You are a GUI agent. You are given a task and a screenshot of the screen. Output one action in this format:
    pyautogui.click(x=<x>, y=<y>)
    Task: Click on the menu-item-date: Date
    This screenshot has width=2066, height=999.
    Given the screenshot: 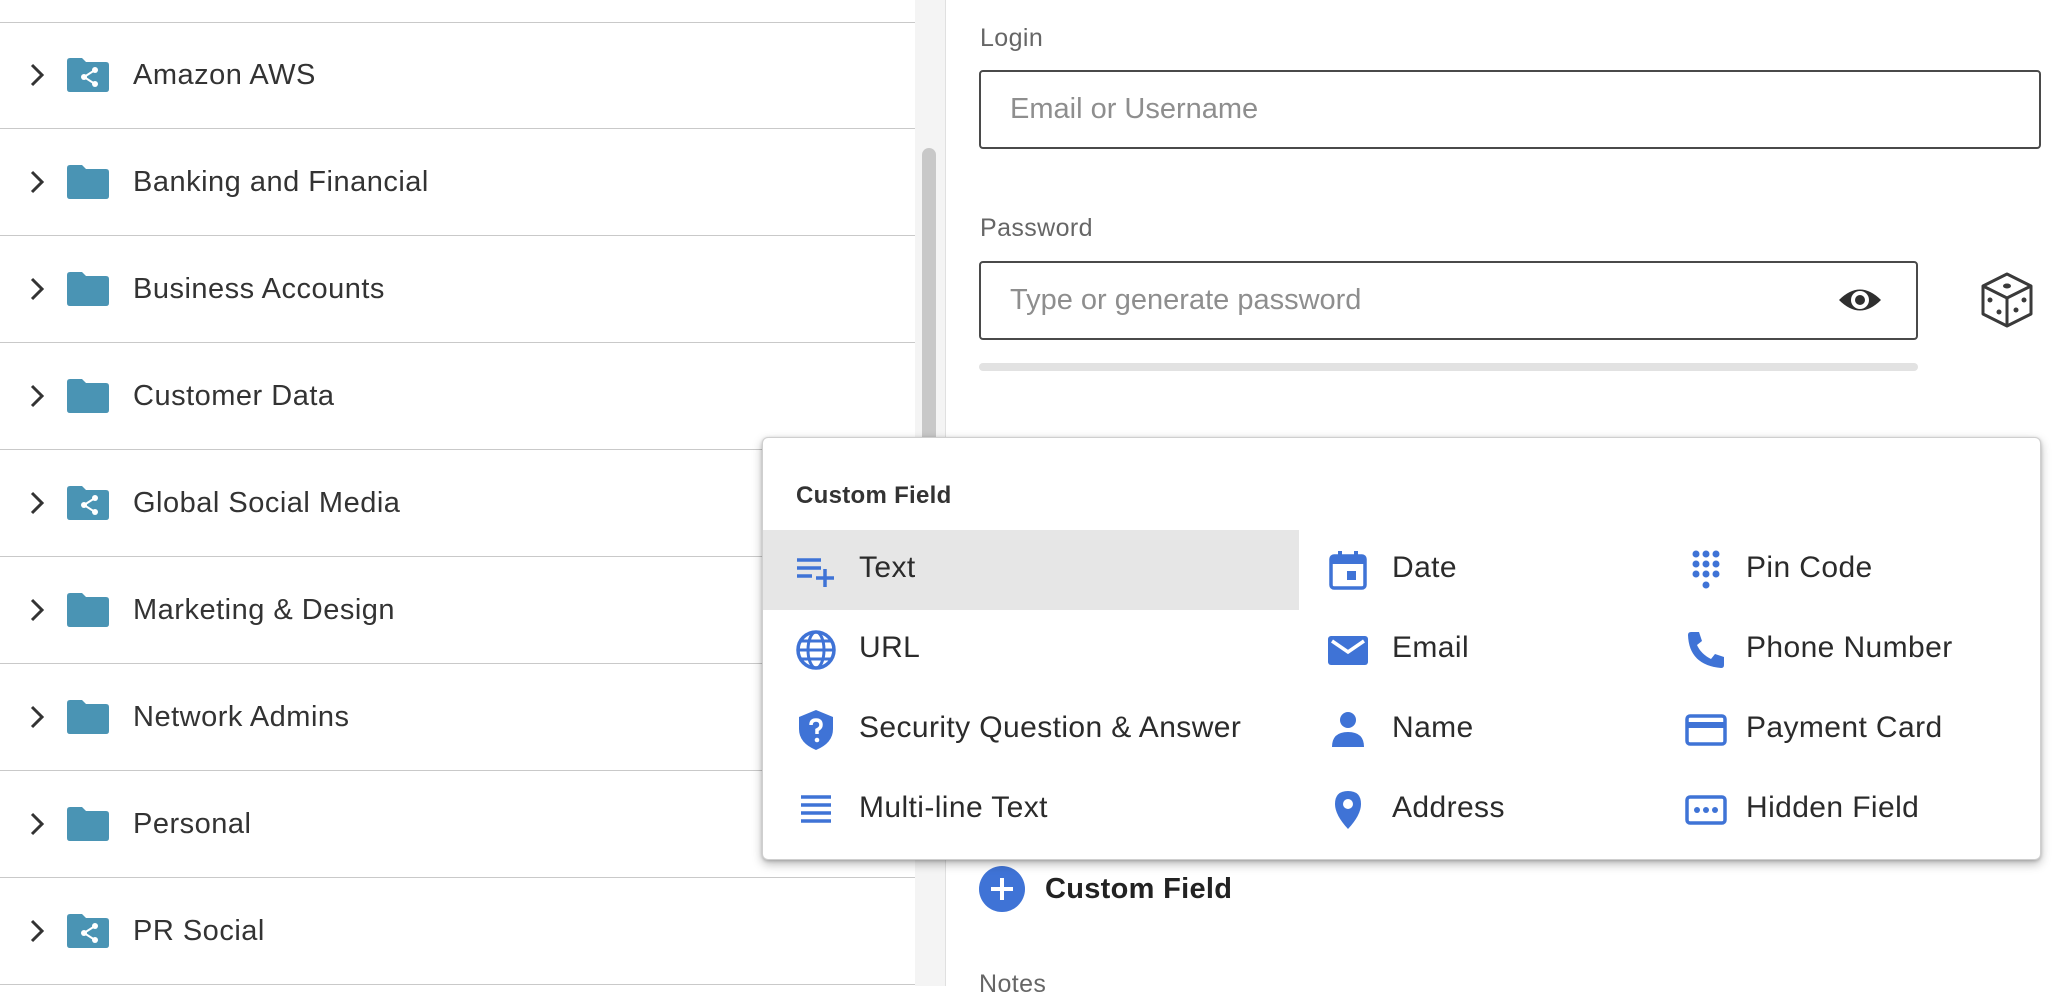 What is the action you would take?
    pyautogui.click(x=1478, y=570)
    